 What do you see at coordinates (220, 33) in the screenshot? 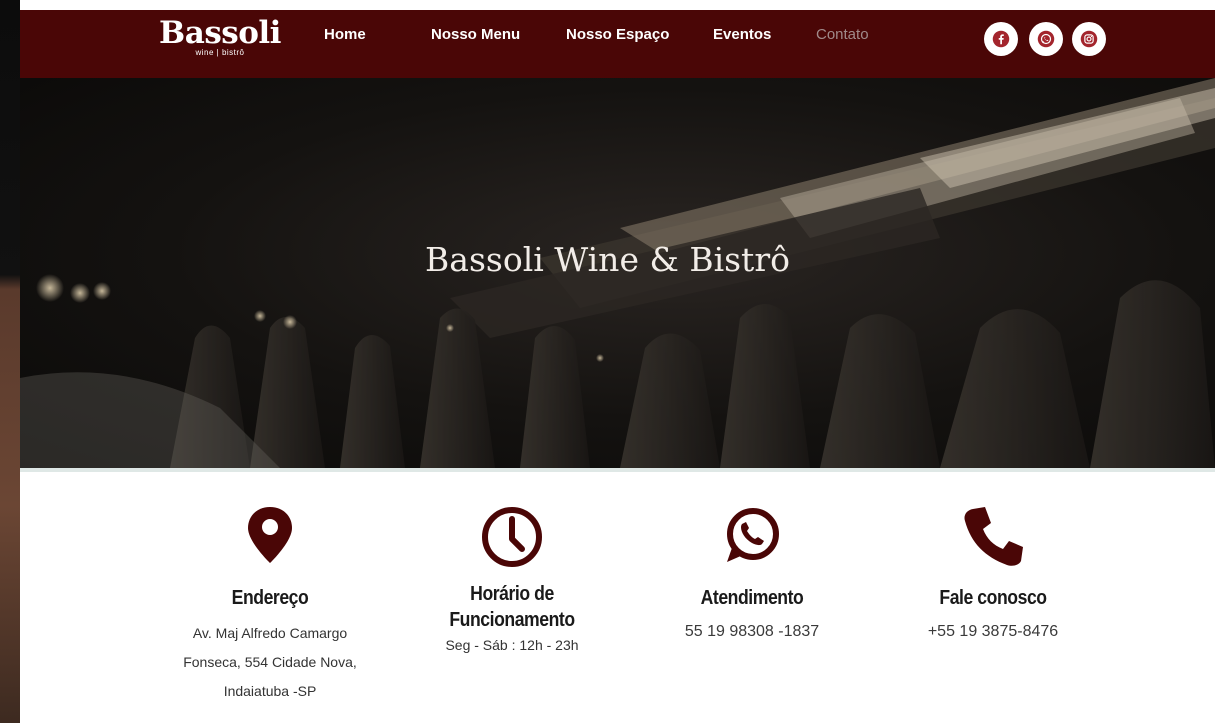
I see `brand-name: Bassoli` at bounding box center [220, 33].